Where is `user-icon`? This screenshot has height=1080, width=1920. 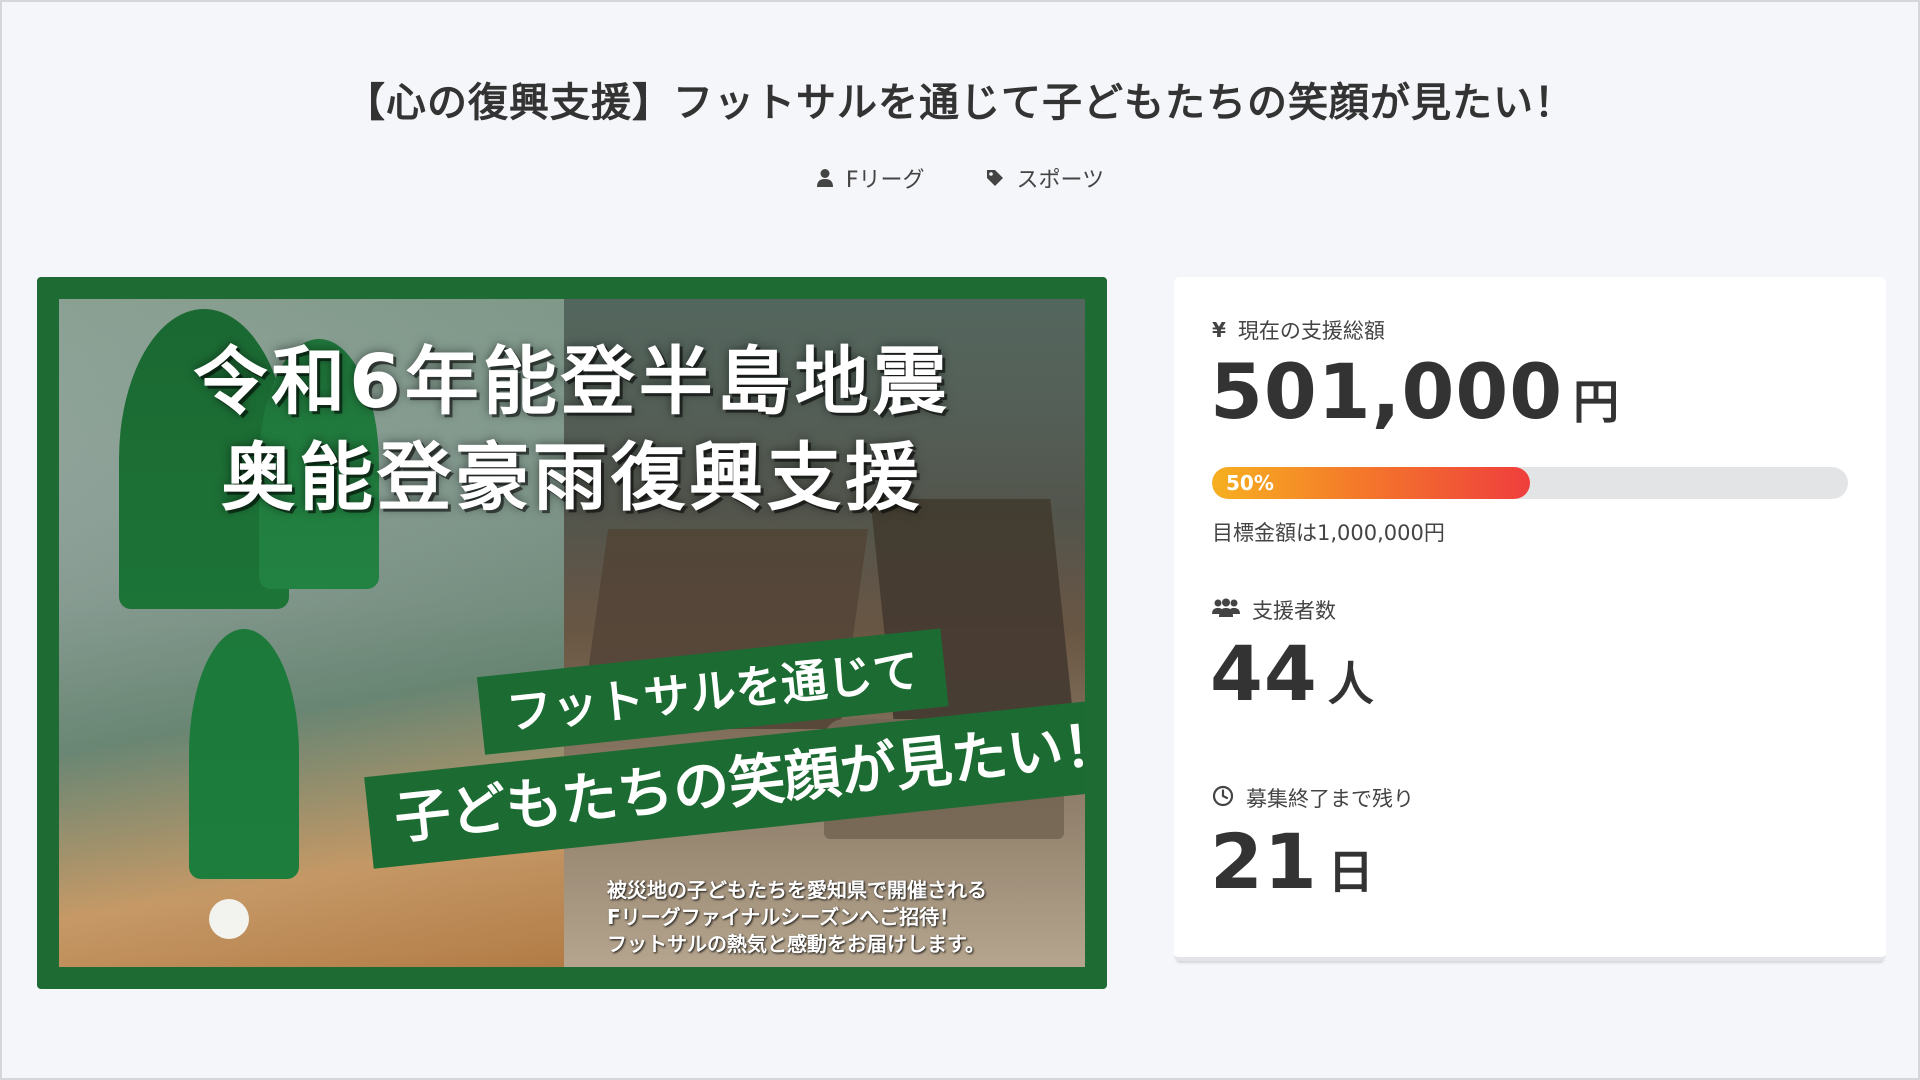 user-icon is located at coordinates (825, 178).